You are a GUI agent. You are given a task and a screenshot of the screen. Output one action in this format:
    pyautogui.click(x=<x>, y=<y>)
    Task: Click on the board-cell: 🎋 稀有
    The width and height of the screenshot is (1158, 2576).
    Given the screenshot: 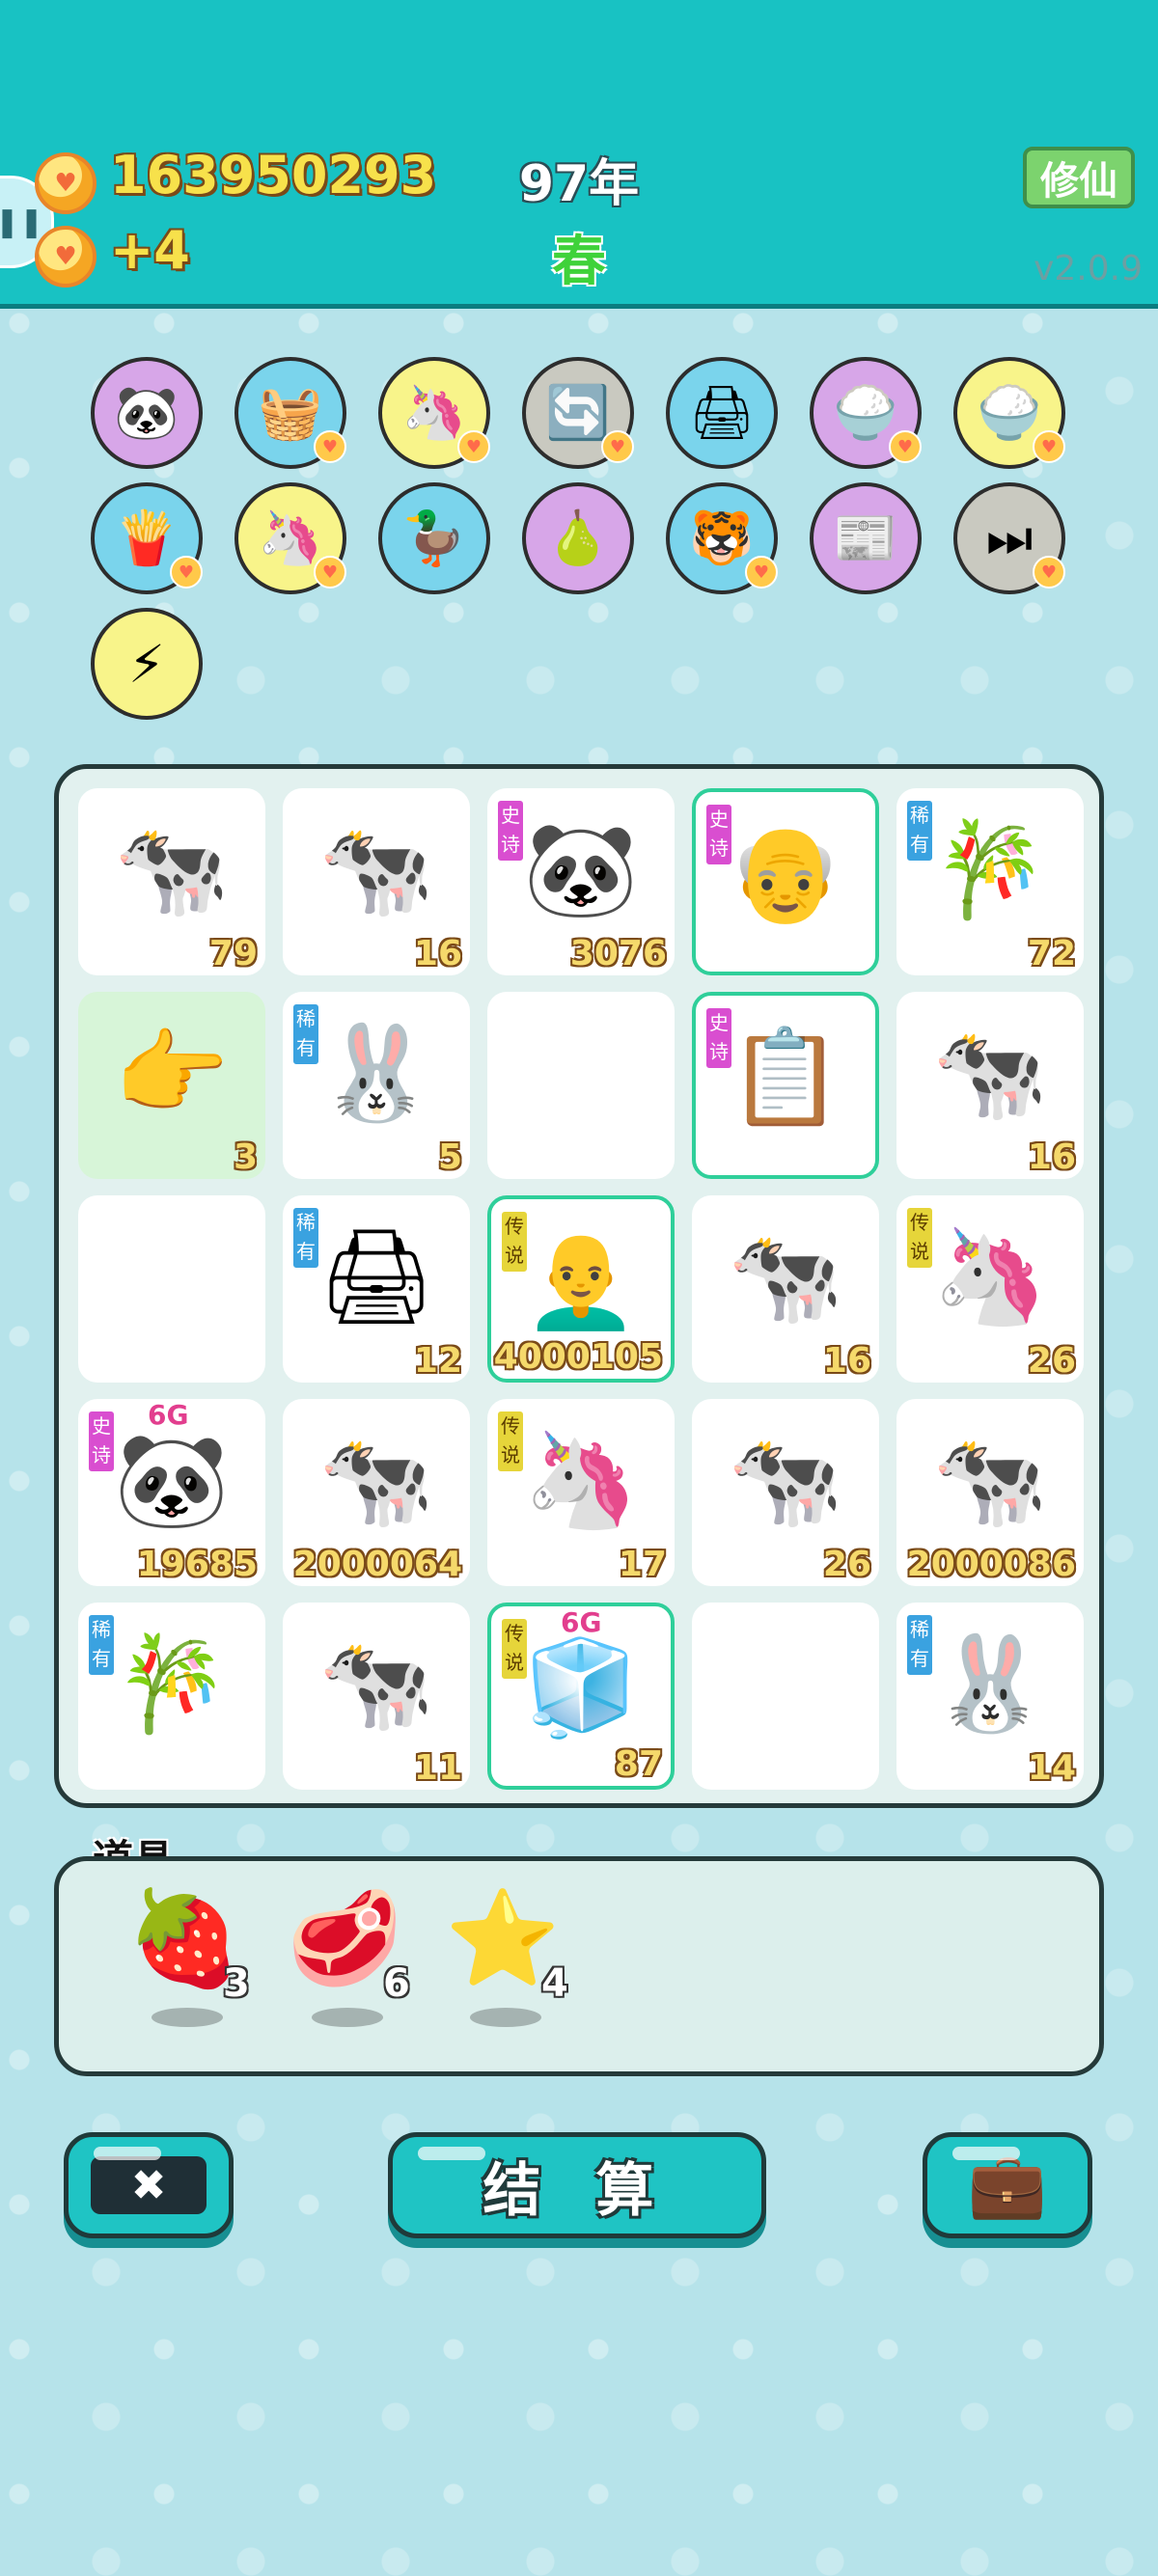 What is the action you would take?
    pyautogui.click(x=171, y=1697)
    